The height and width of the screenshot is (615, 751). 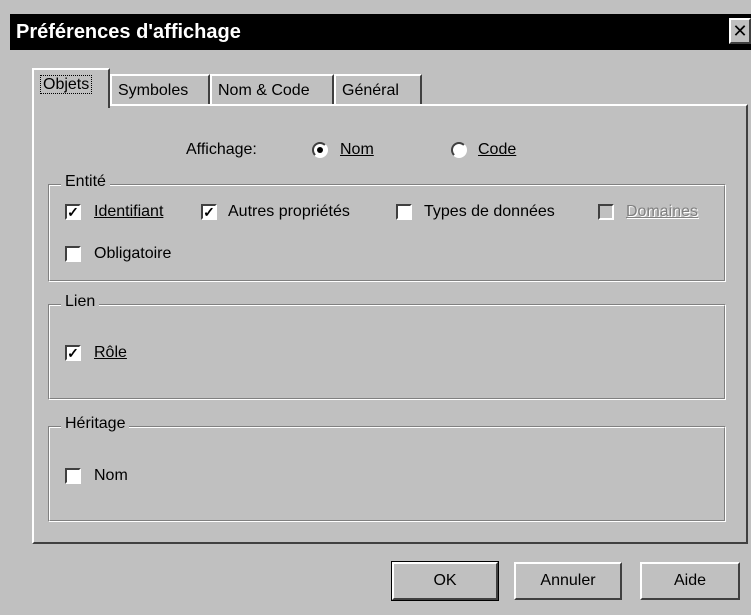 I want to click on radio-nom, so click(x=320, y=150).